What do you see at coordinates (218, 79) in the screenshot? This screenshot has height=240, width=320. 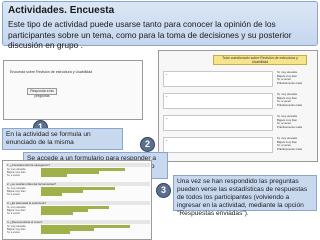 I see `question-1: *` at bounding box center [218, 79].